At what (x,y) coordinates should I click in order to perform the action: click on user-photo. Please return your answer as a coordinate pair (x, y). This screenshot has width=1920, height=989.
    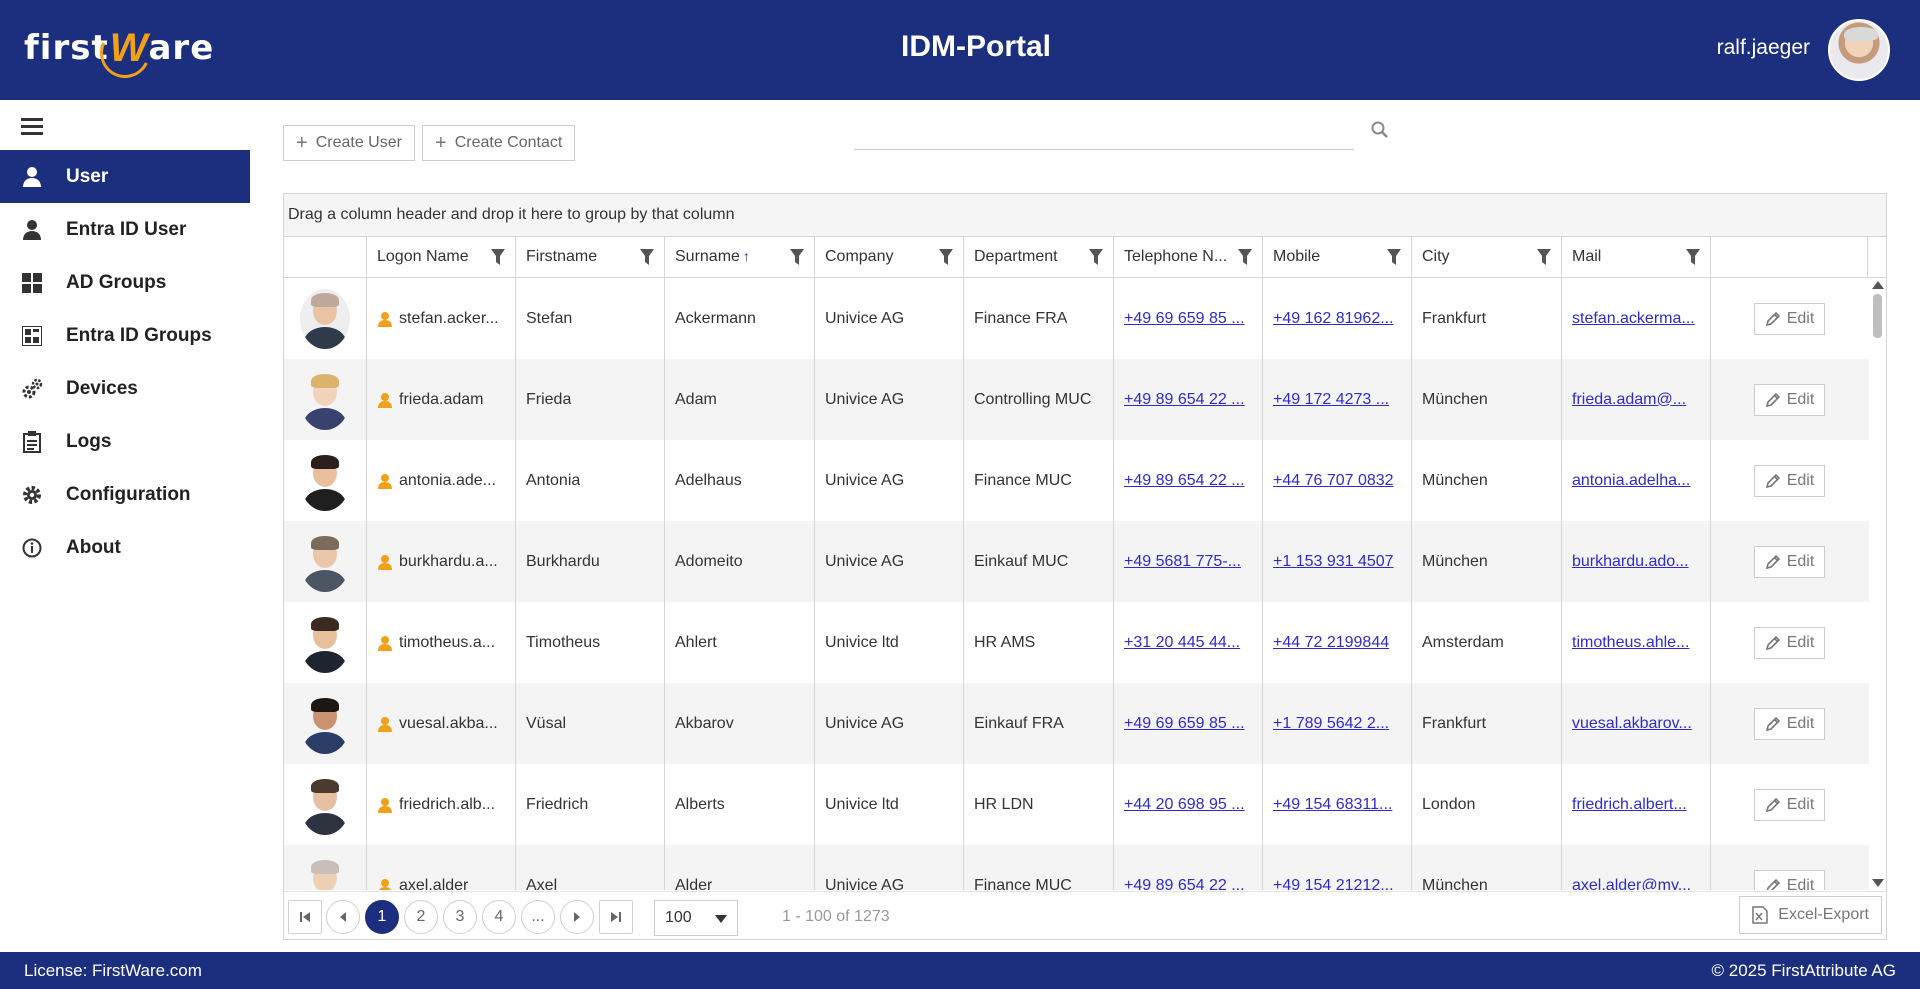
    Looking at the image, I should click on (325, 642).